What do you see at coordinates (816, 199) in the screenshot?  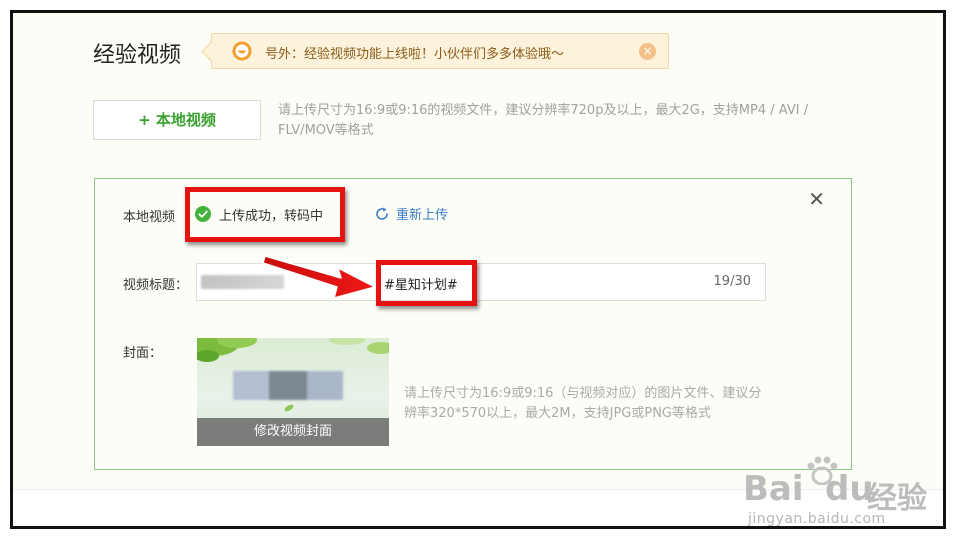 I see `close-icon: ✕` at bounding box center [816, 199].